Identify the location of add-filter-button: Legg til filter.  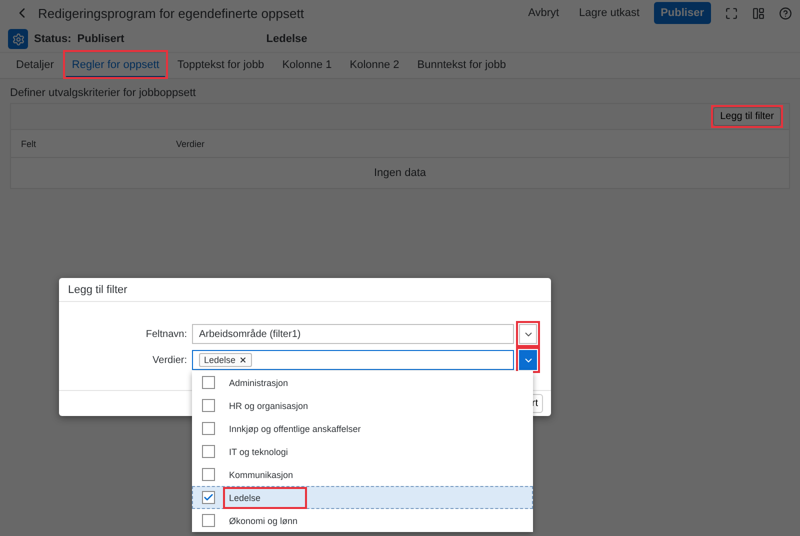
(747, 116).